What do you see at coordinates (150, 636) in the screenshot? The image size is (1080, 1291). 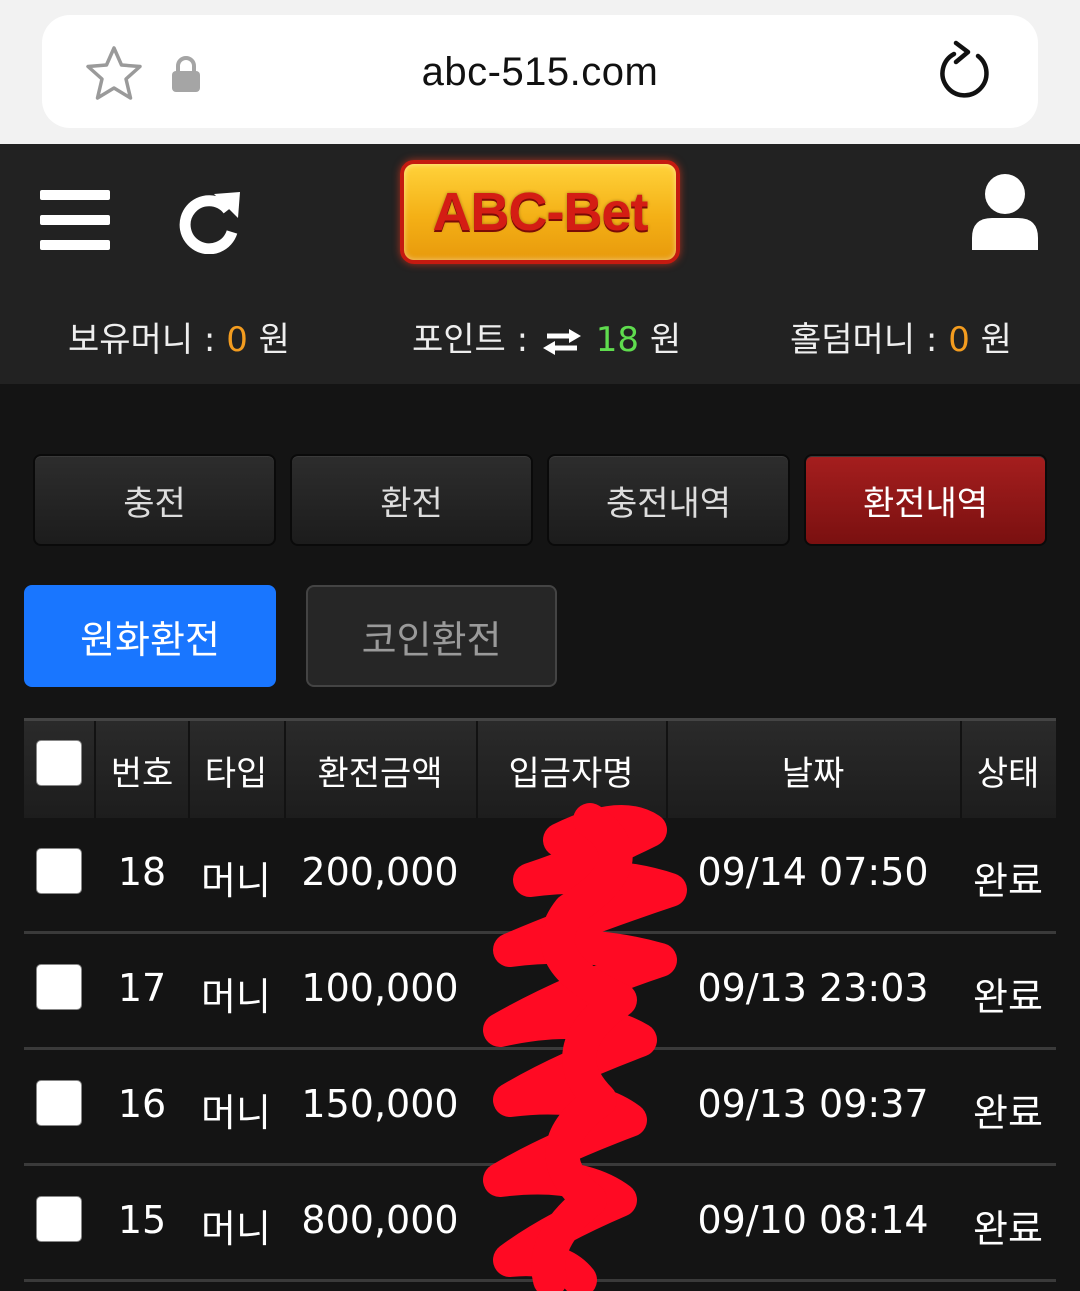 I see `subtab-krw-withdraw: 원화환전` at bounding box center [150, 636].